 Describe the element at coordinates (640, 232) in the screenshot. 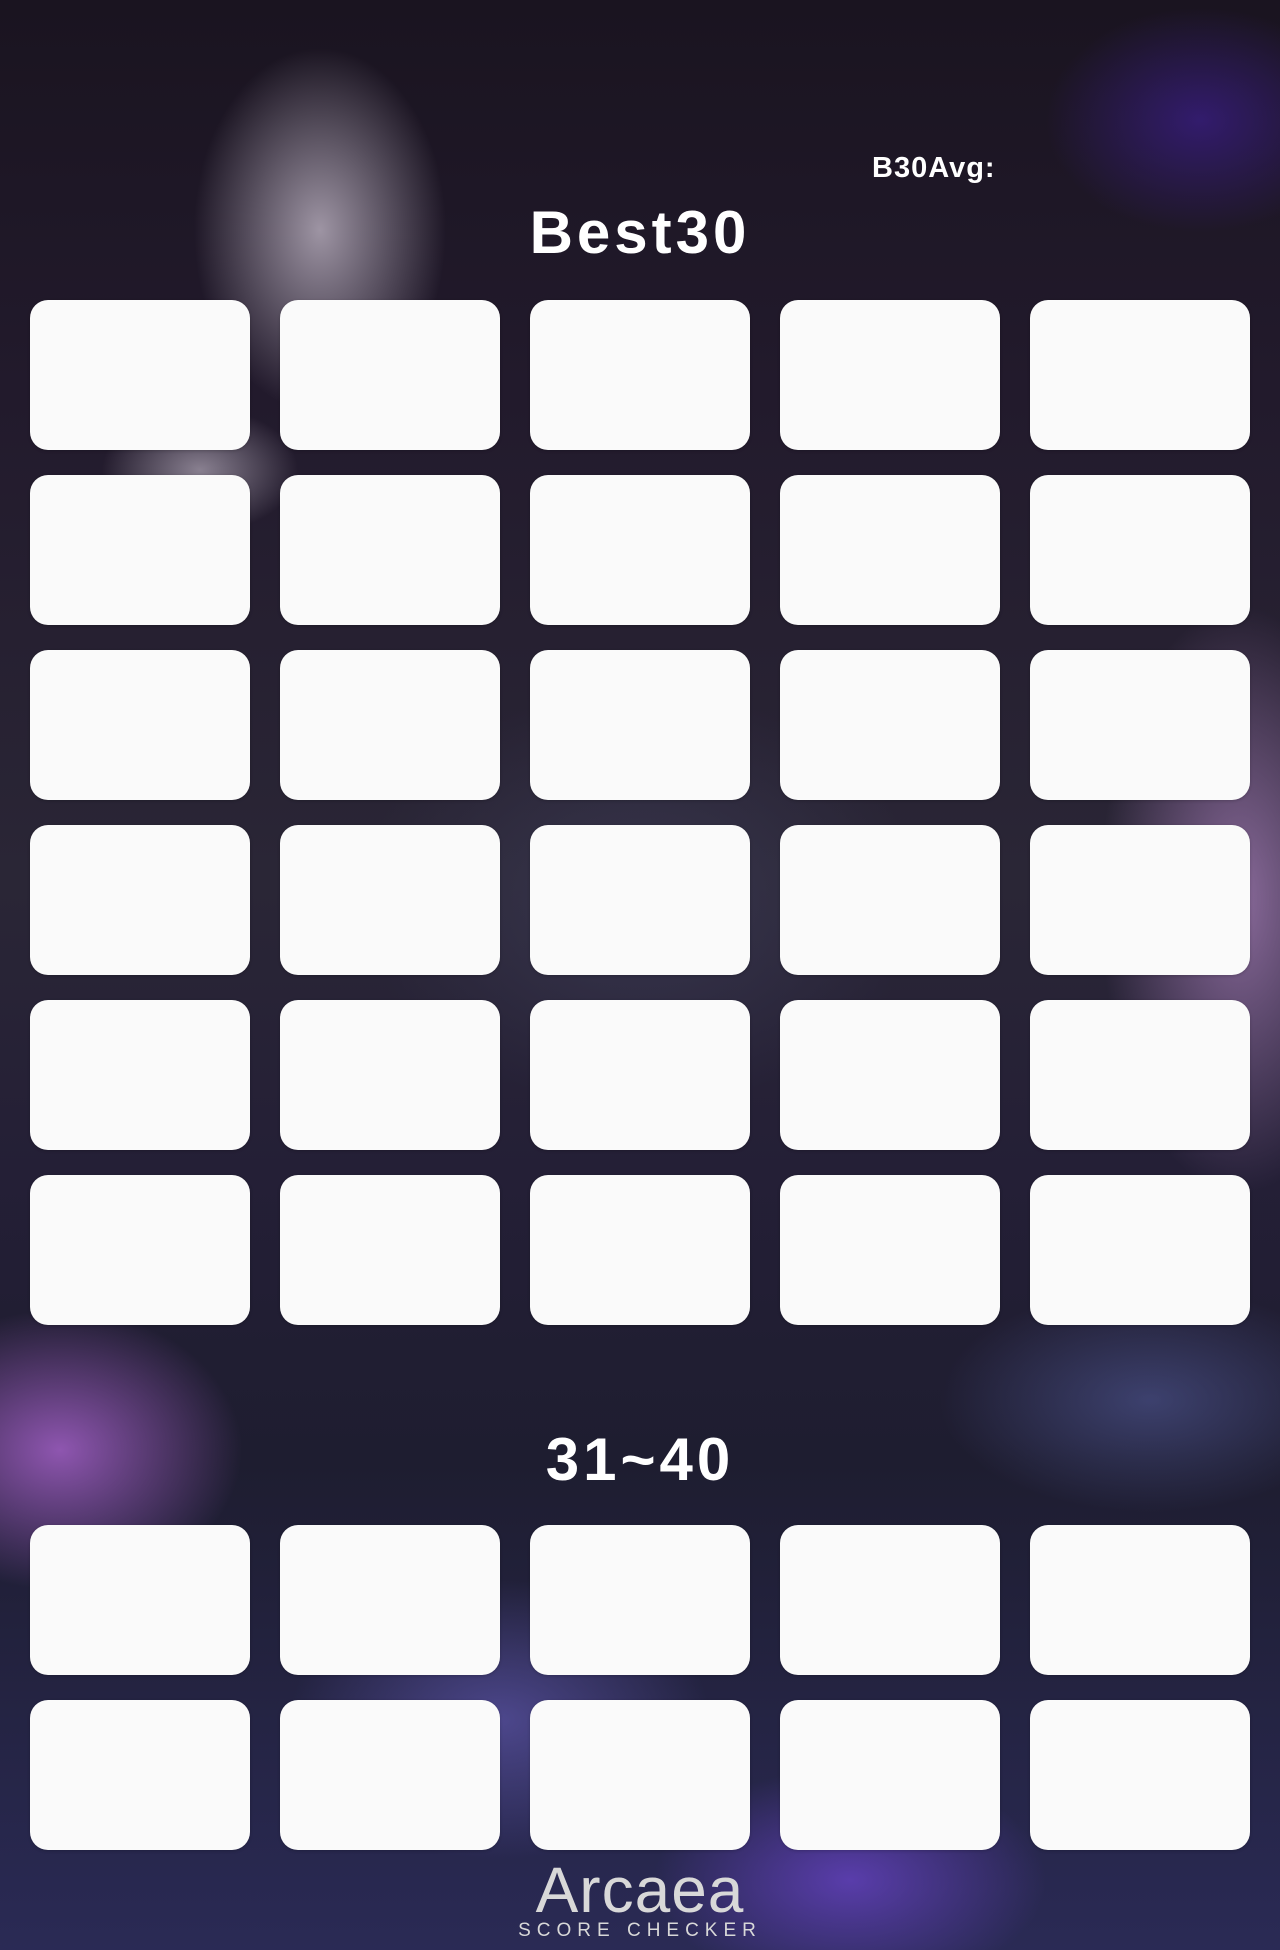

I see `best30-title: Best30` at that location.